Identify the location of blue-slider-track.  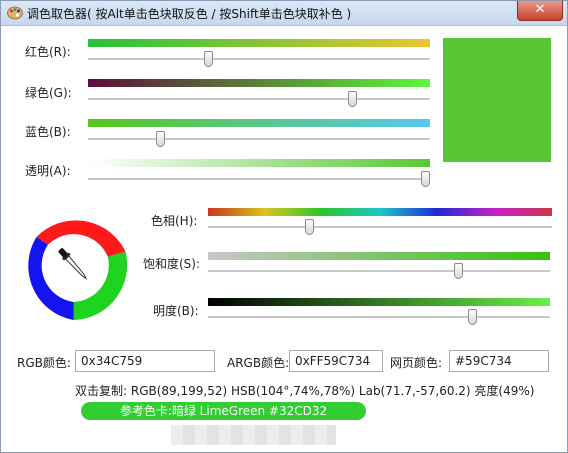
(259, 139).